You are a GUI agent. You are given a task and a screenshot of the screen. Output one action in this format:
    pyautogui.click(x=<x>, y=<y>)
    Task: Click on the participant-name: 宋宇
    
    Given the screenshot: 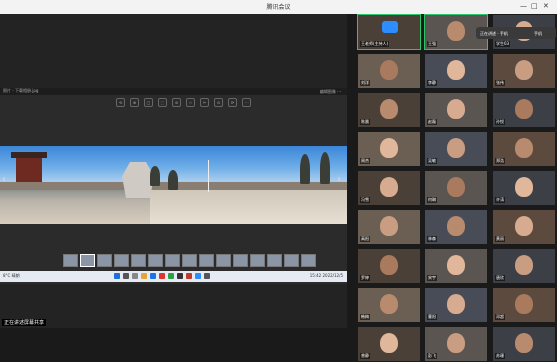 What is the action you would take?
    pyautogui.click(x=432, y=278)
    